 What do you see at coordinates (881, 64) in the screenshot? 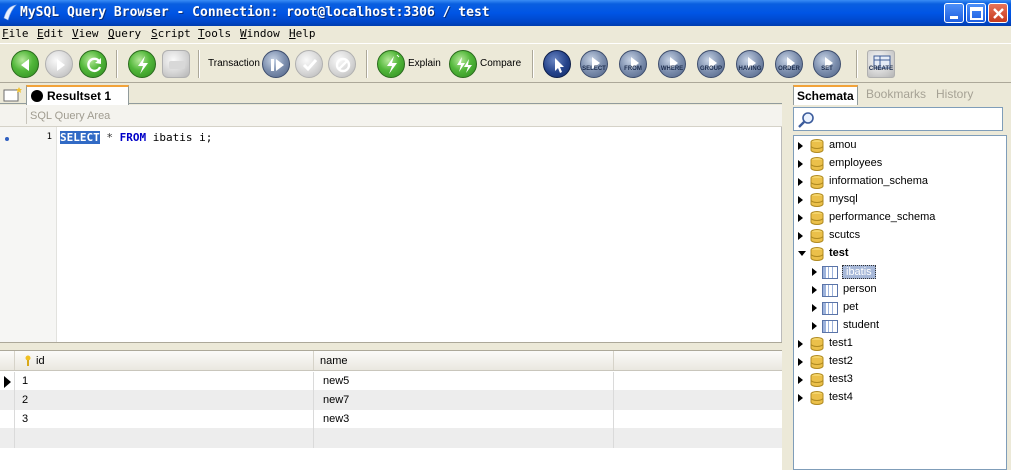
I see `create-button` at bounding box center [881, 64].